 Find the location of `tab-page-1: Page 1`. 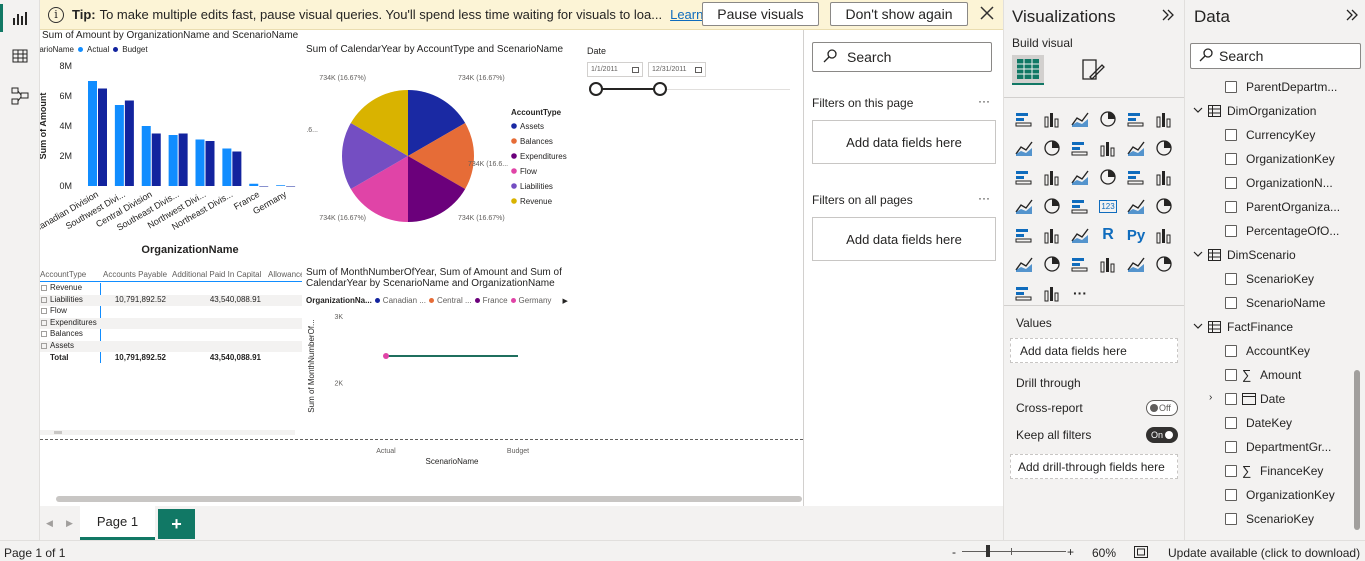

tab-page-1: Page 1 is located at coordinates (117, 523).